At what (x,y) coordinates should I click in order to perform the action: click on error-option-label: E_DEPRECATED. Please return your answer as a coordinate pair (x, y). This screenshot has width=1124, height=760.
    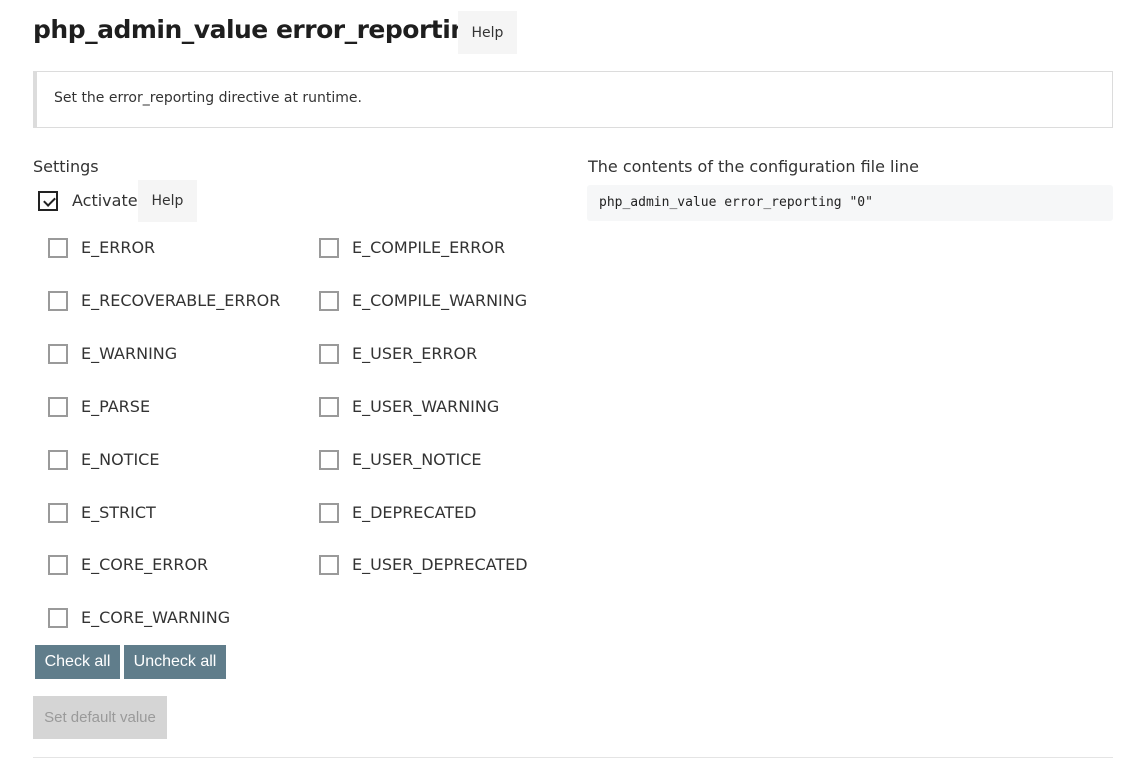
    Looking at the image, I should click on (414, 513).